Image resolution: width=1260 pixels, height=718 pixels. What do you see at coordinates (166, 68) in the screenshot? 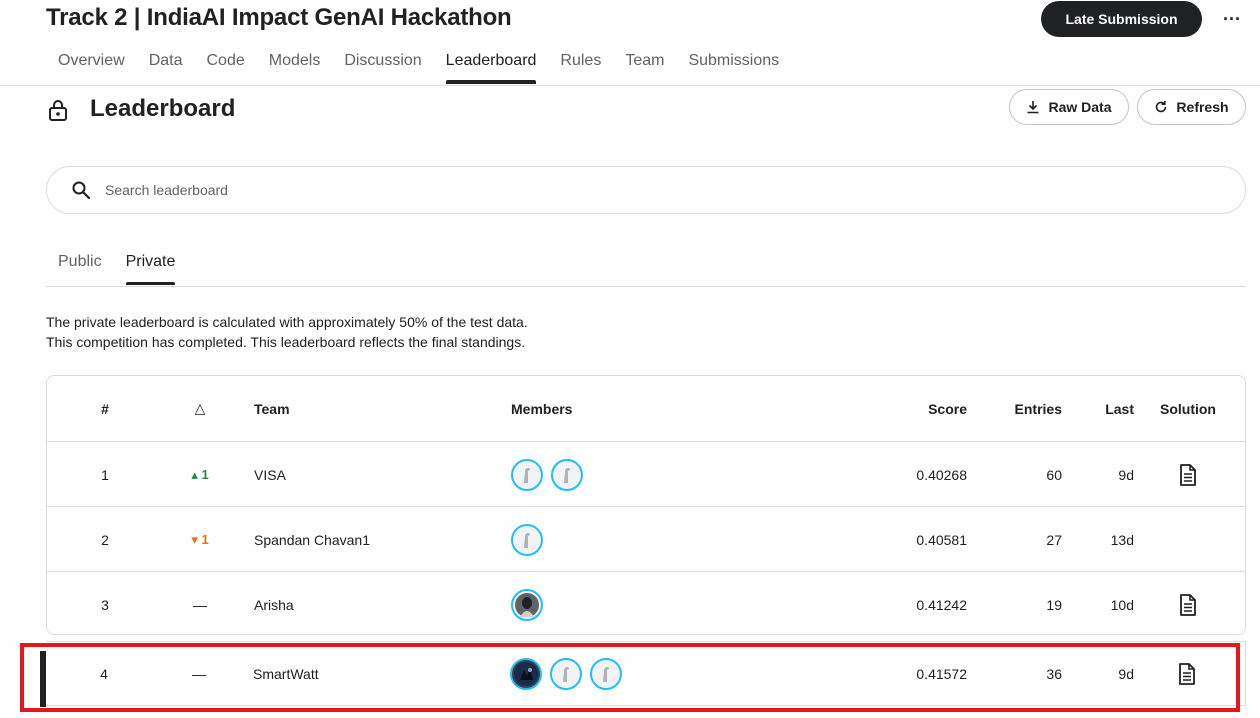
I see `tab-data: Data` at bounding box center [166, 68].